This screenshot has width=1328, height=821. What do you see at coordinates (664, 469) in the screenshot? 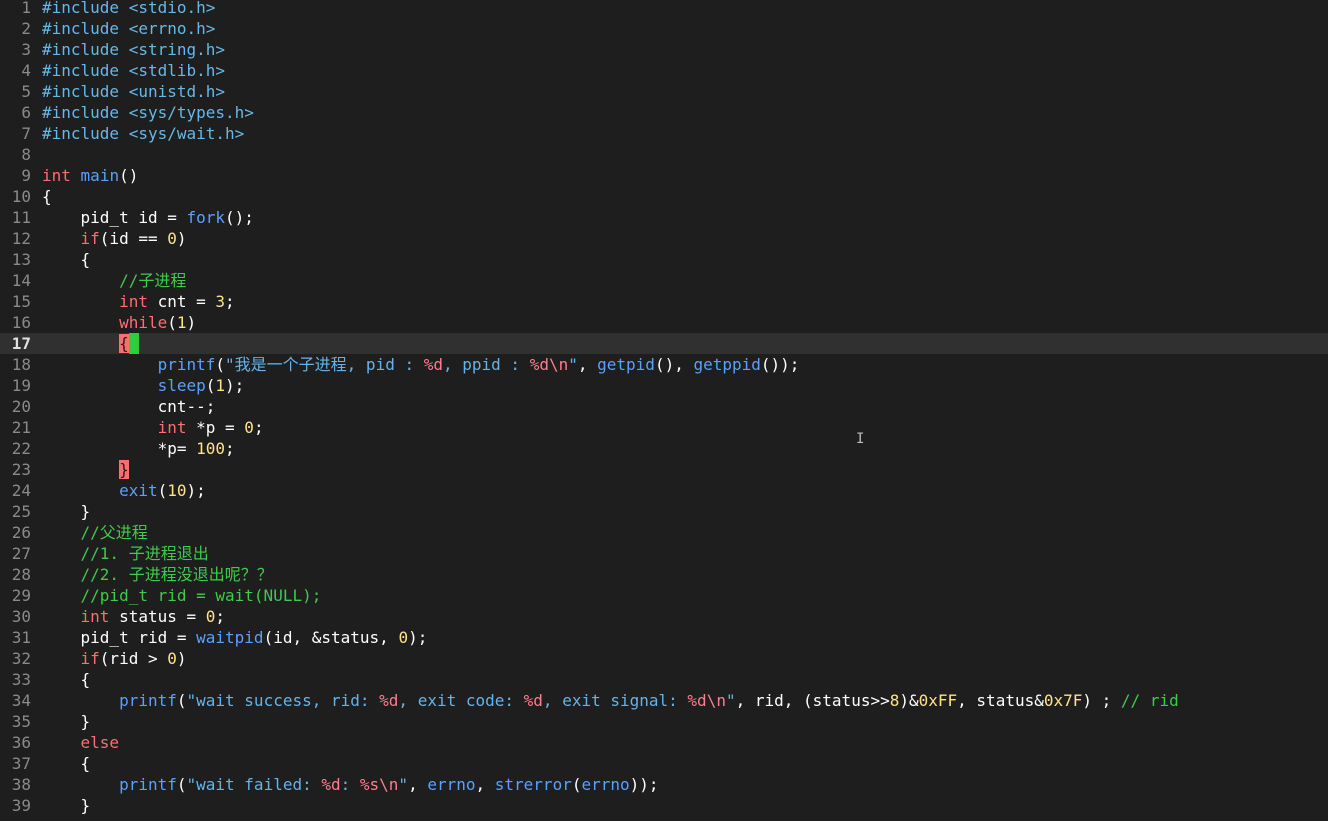
I see `code-line: 23 }` at bounding box center [664, 469].